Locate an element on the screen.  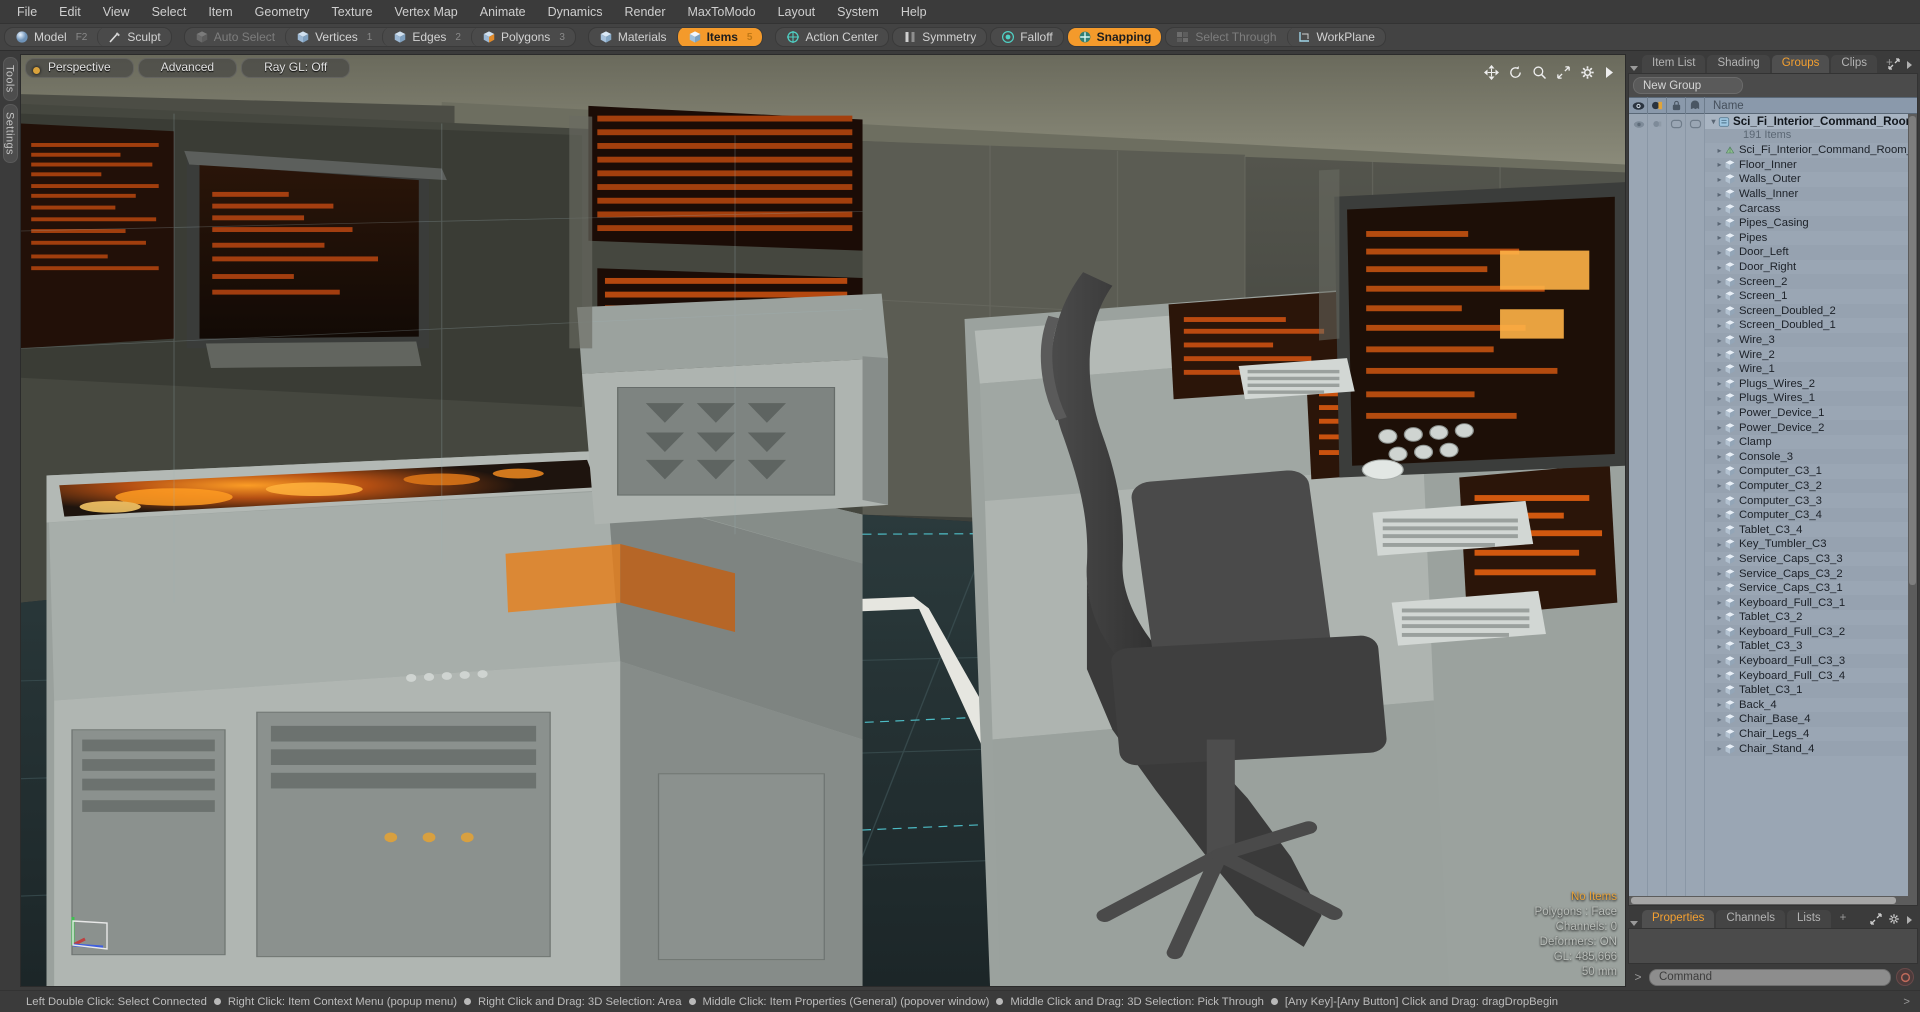
tab-channels: Channels is located at coordinates (1751, 919).